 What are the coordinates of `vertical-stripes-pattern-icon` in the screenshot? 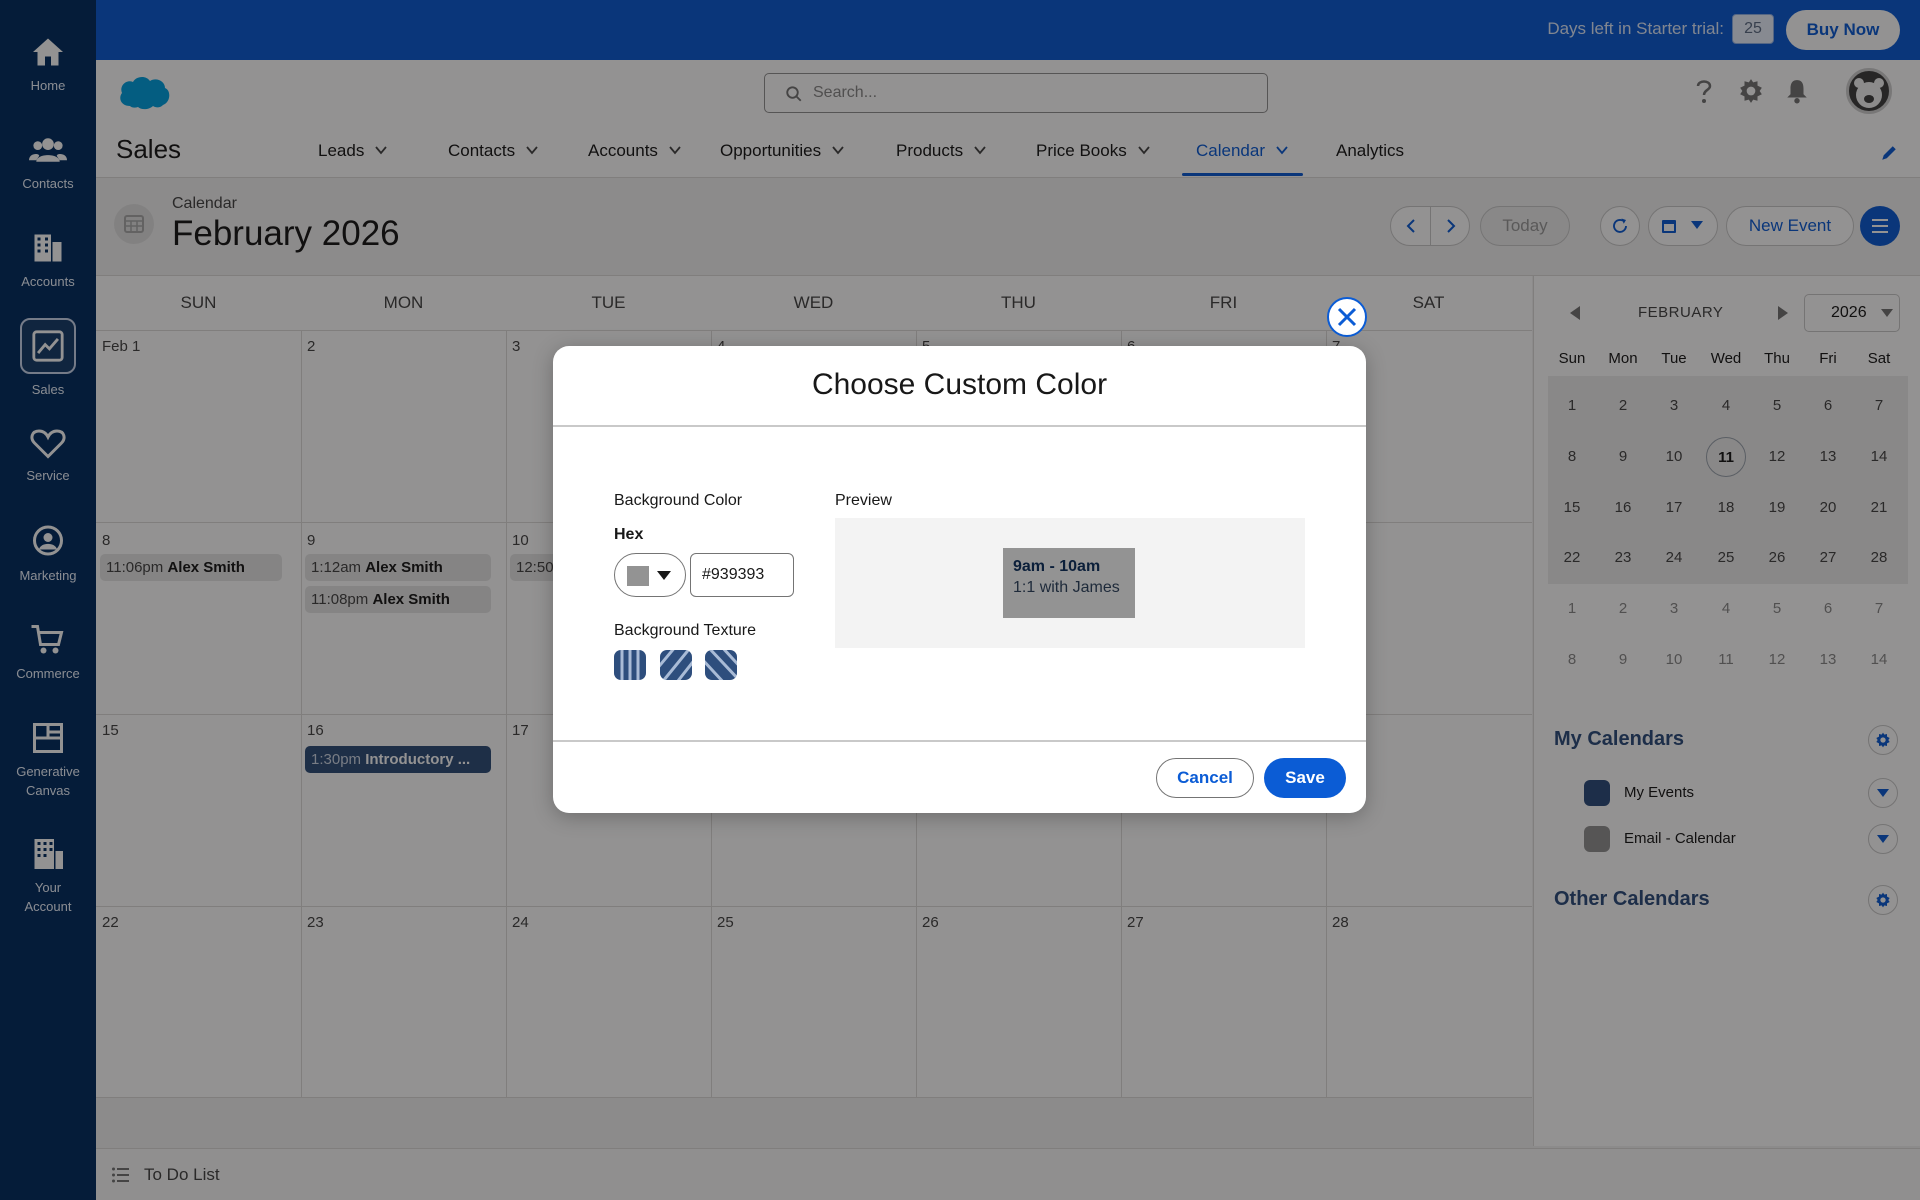 It's located at (630, 665).